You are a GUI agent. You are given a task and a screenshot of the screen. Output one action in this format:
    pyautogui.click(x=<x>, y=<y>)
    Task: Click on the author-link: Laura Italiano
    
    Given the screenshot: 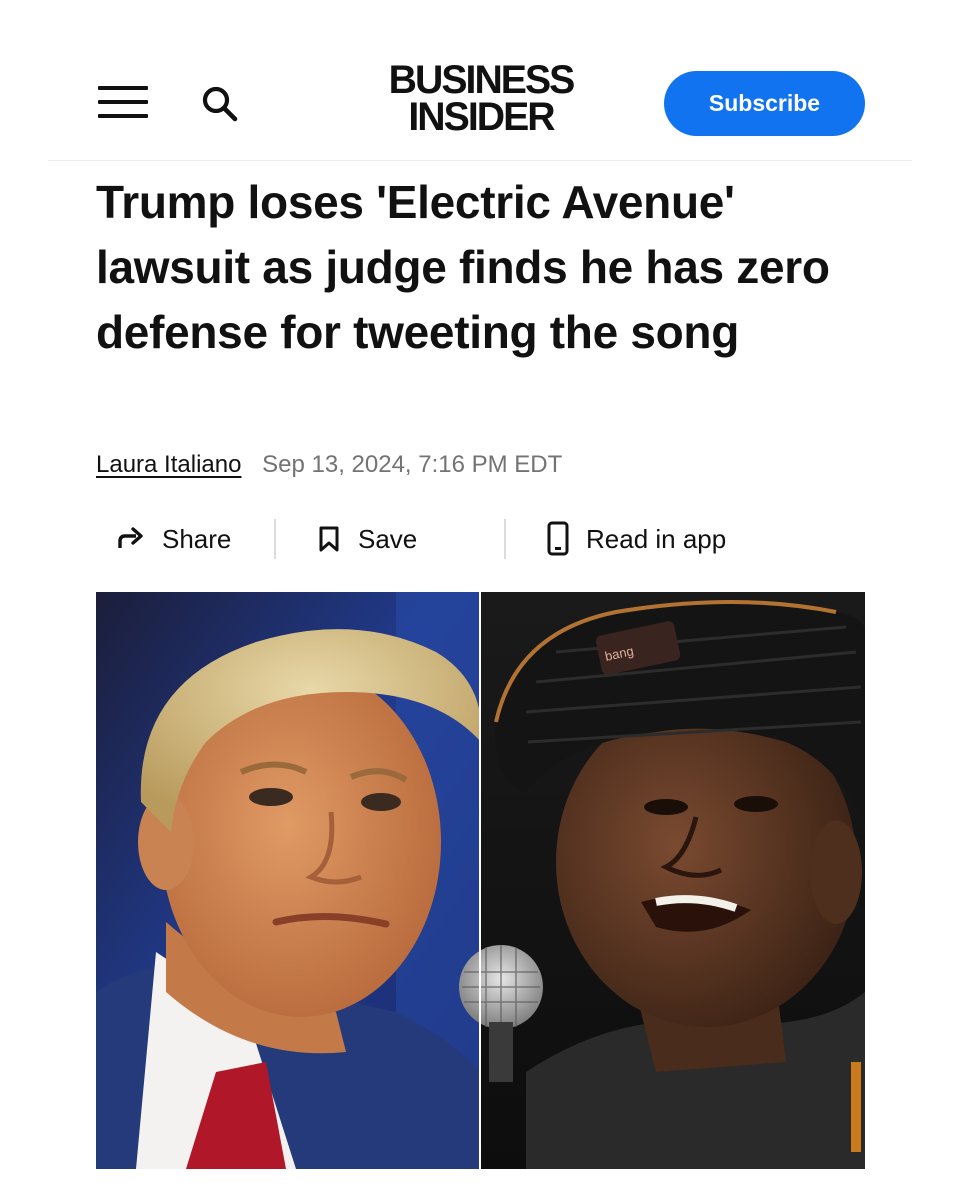 What is the action you would take?
    pyautogui.click(x=168, y=464)
    